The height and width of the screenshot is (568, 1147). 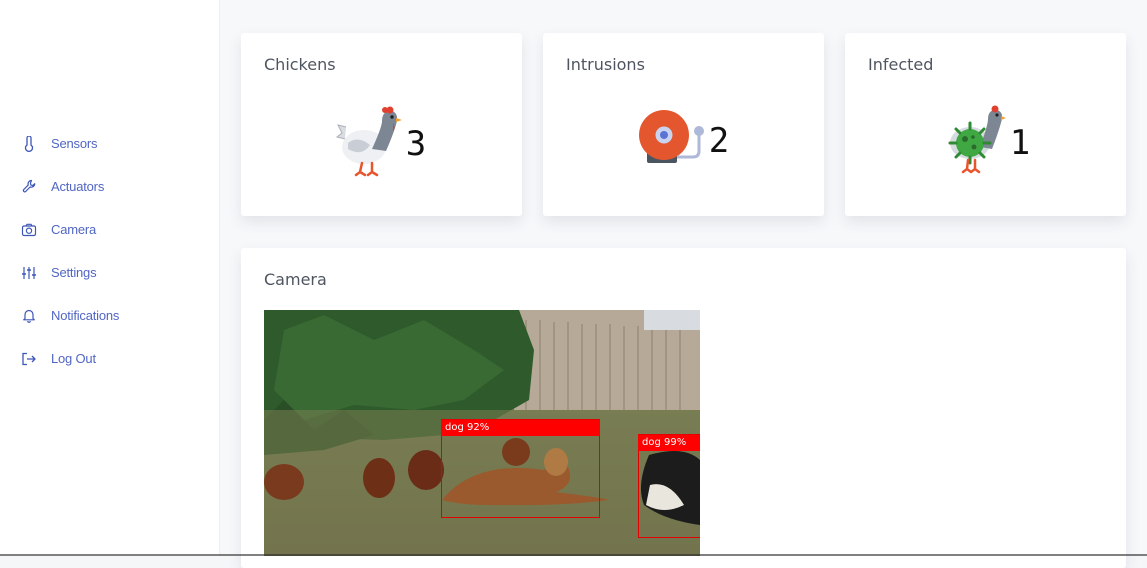 I want to click on sidebar-item-label: Camera, so click(x=73, y=229).